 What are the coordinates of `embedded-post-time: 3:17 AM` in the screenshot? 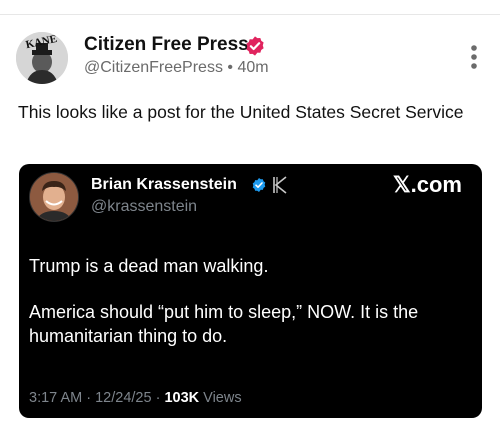 It's located at (55, 398).